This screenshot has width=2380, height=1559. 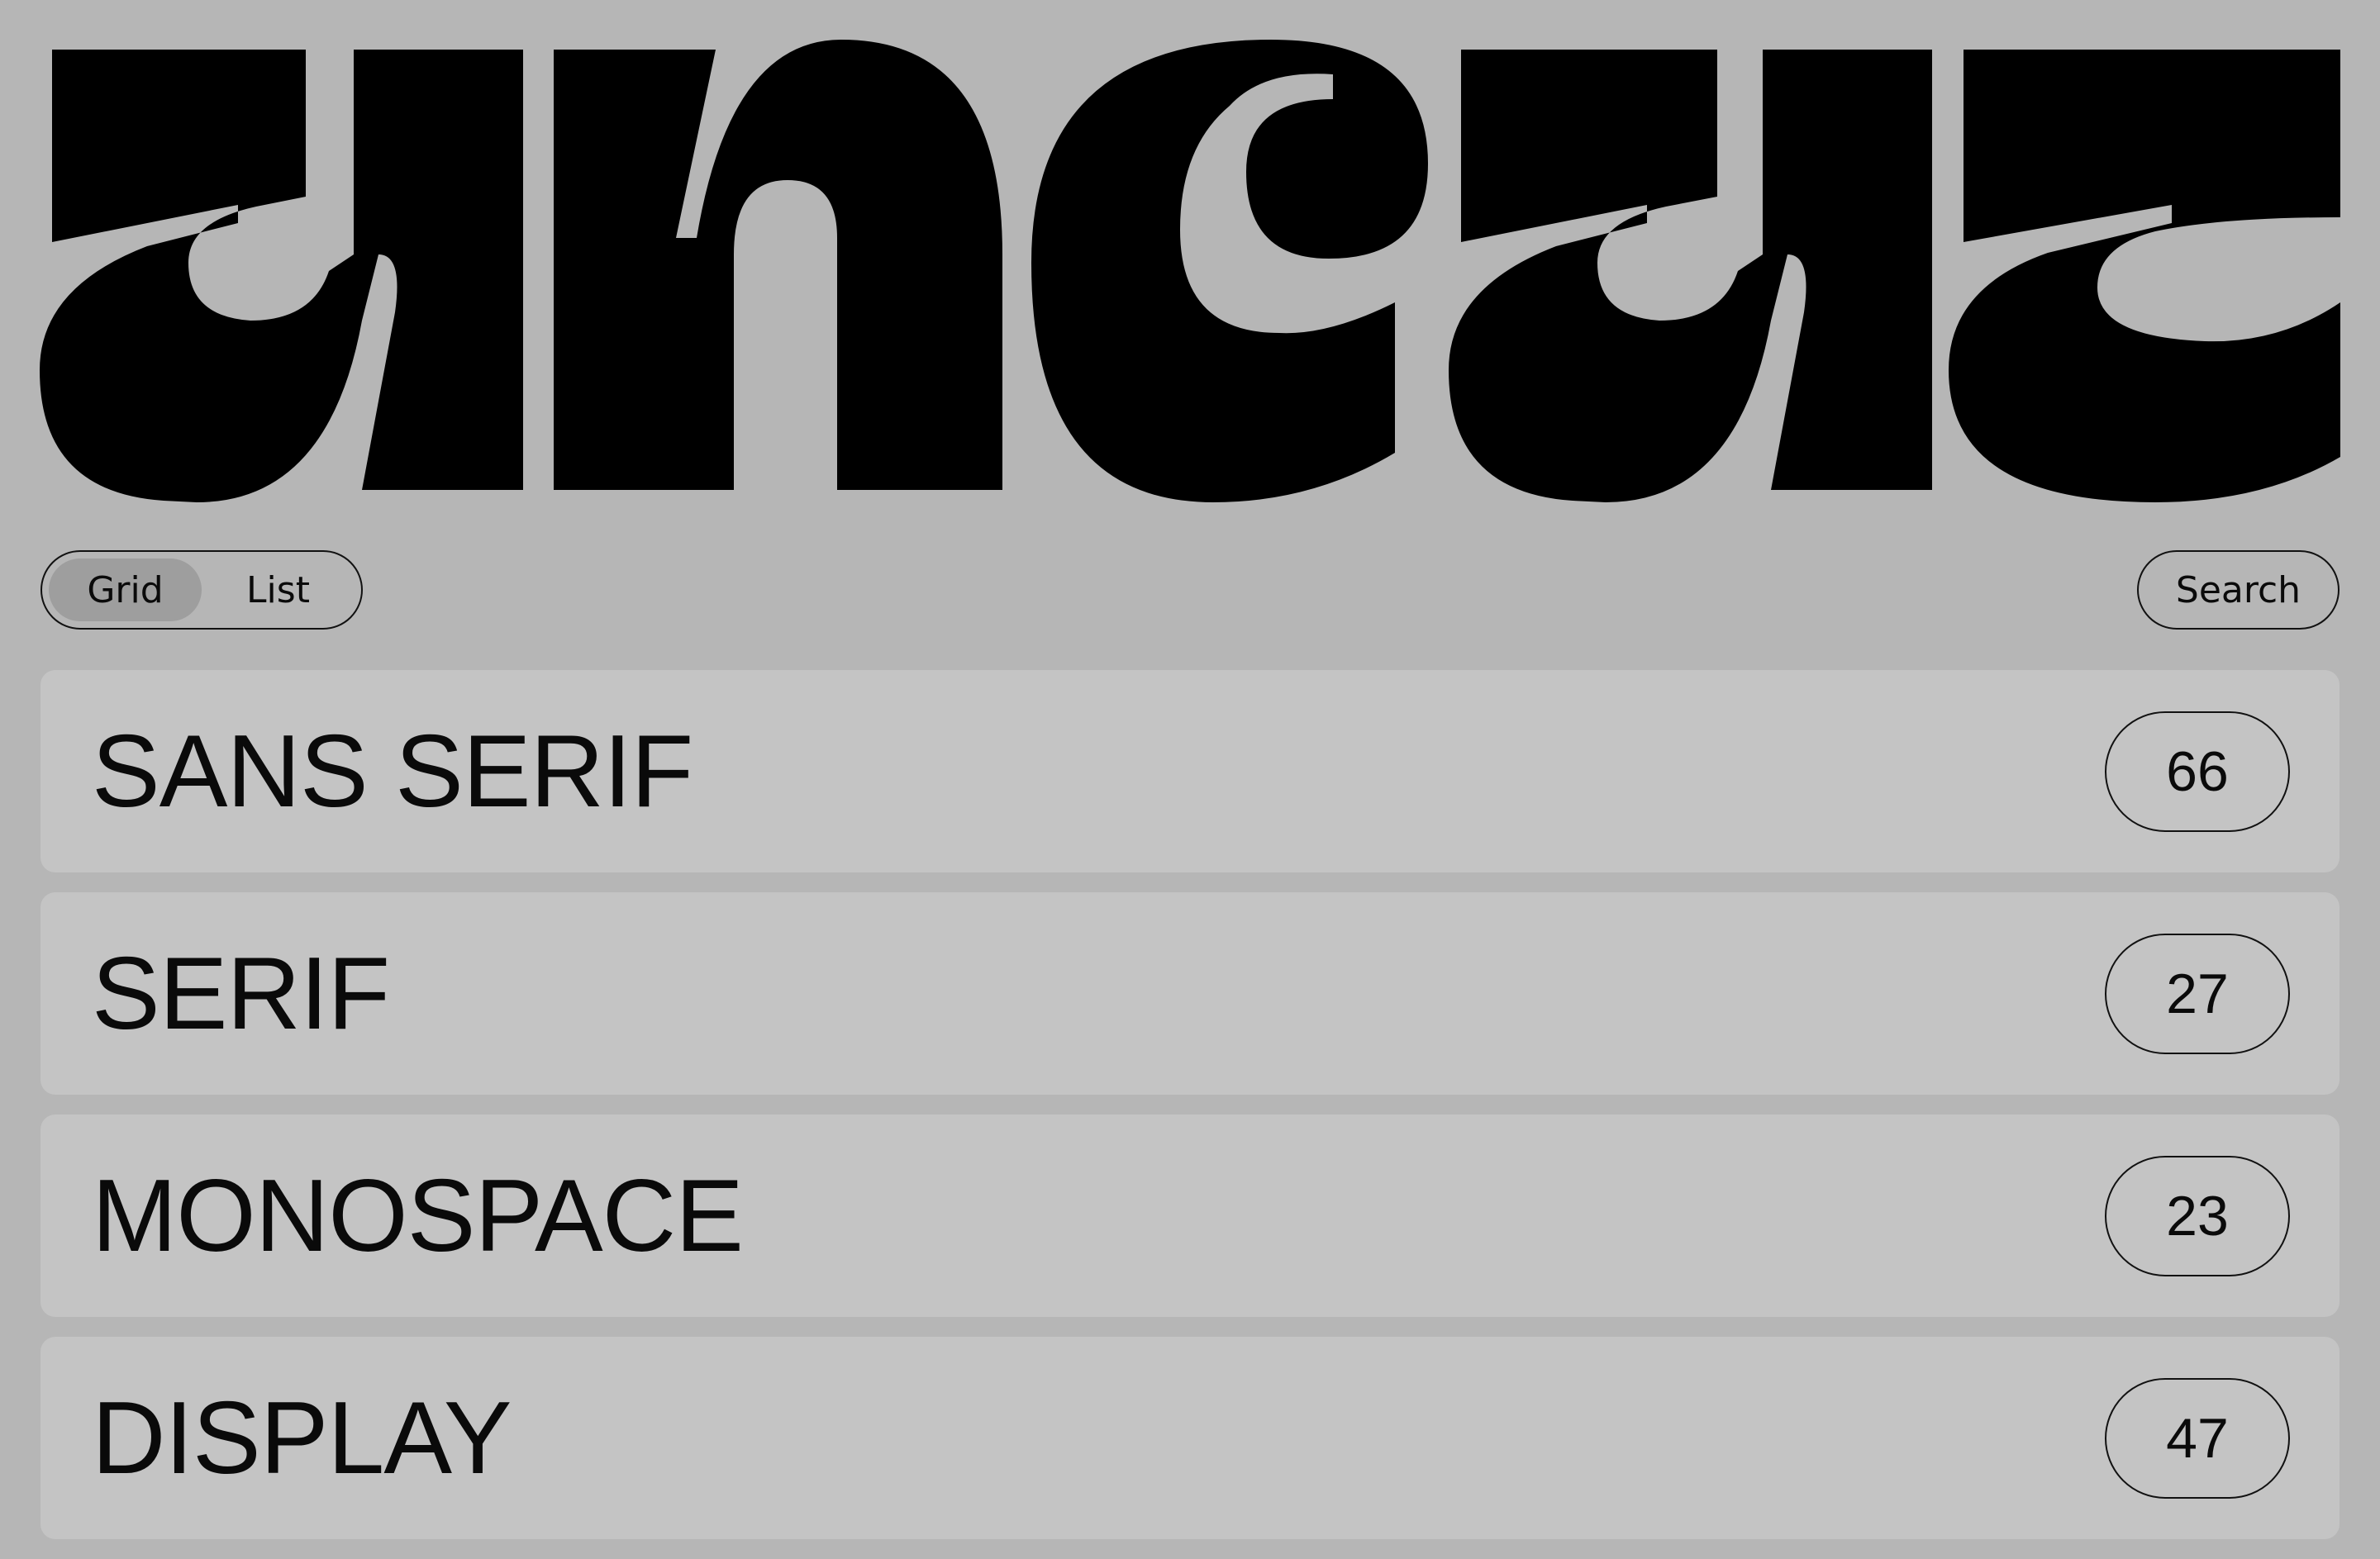 I want to click on category-count-badge: 23, so click(x=2197, y=1215).